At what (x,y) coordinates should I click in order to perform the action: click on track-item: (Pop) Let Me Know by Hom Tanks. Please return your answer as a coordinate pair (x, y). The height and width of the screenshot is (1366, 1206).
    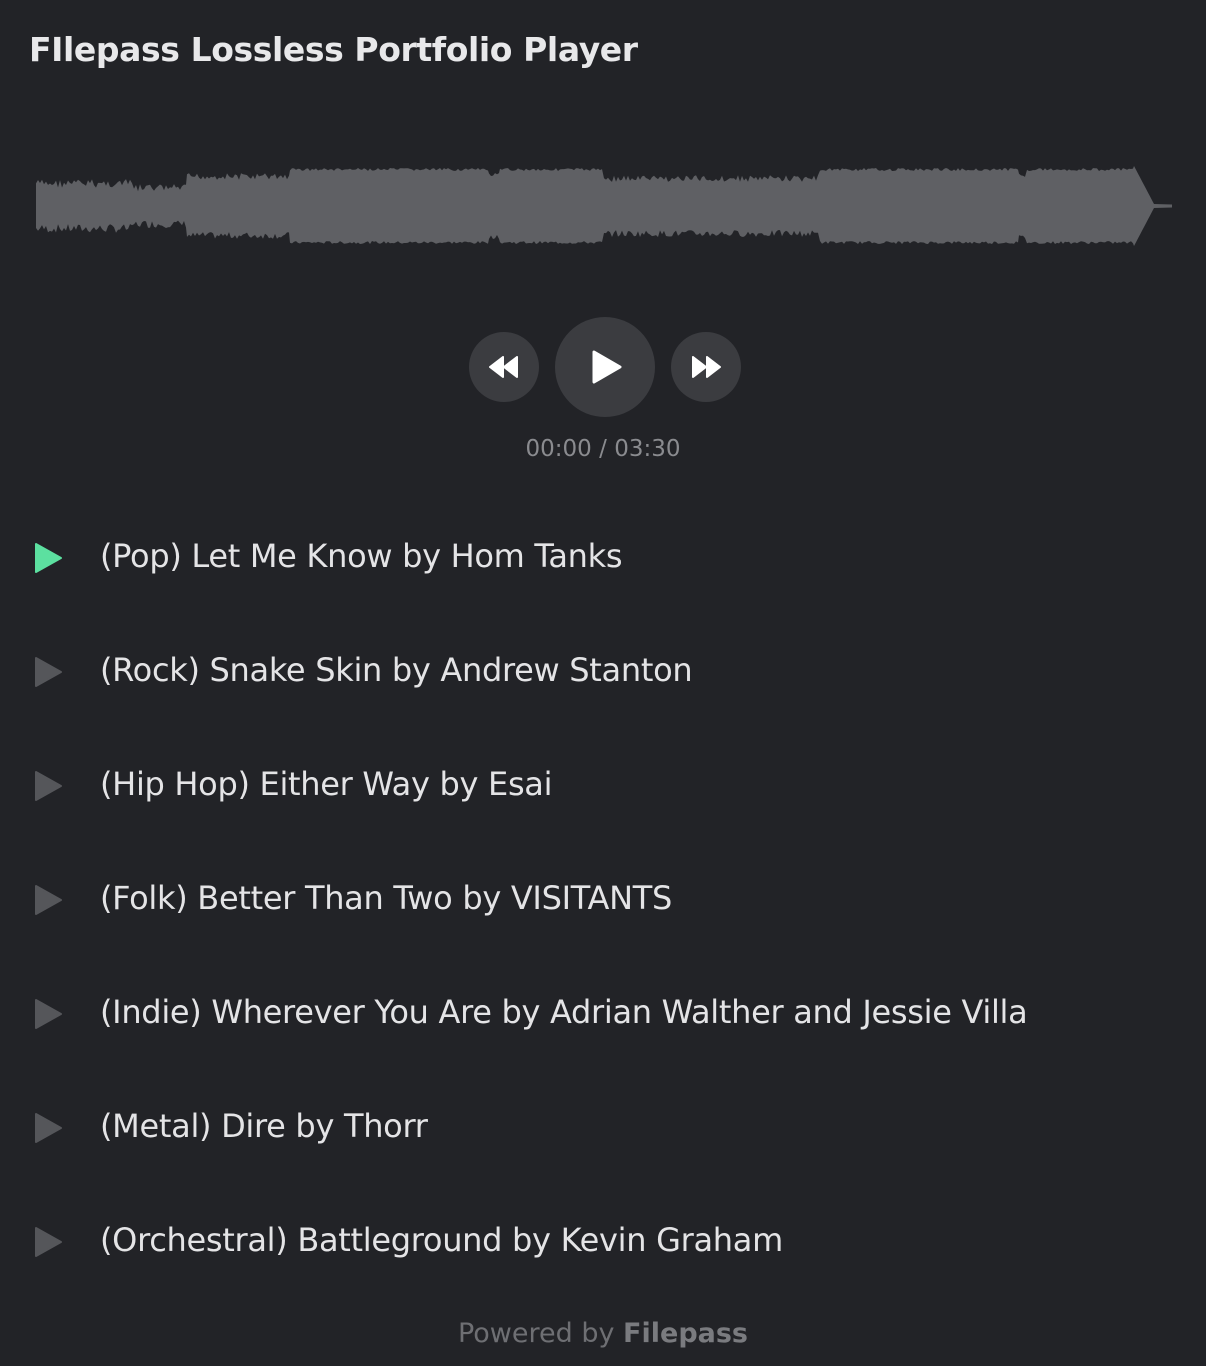
    Looking at the image, I should click on (603, 558).